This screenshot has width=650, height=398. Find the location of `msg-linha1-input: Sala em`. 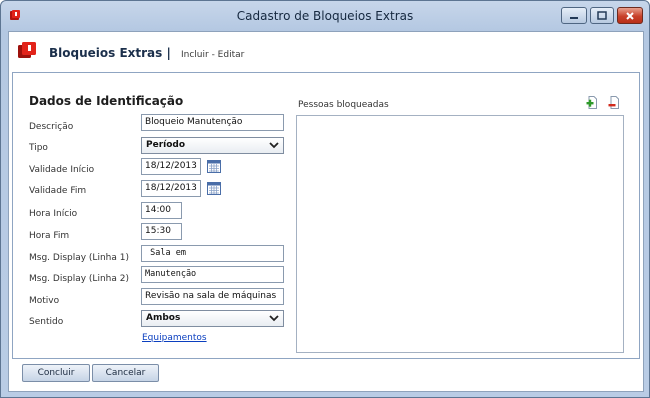

msg-linha1-input: Sala em is located at coordinates (212, 253).